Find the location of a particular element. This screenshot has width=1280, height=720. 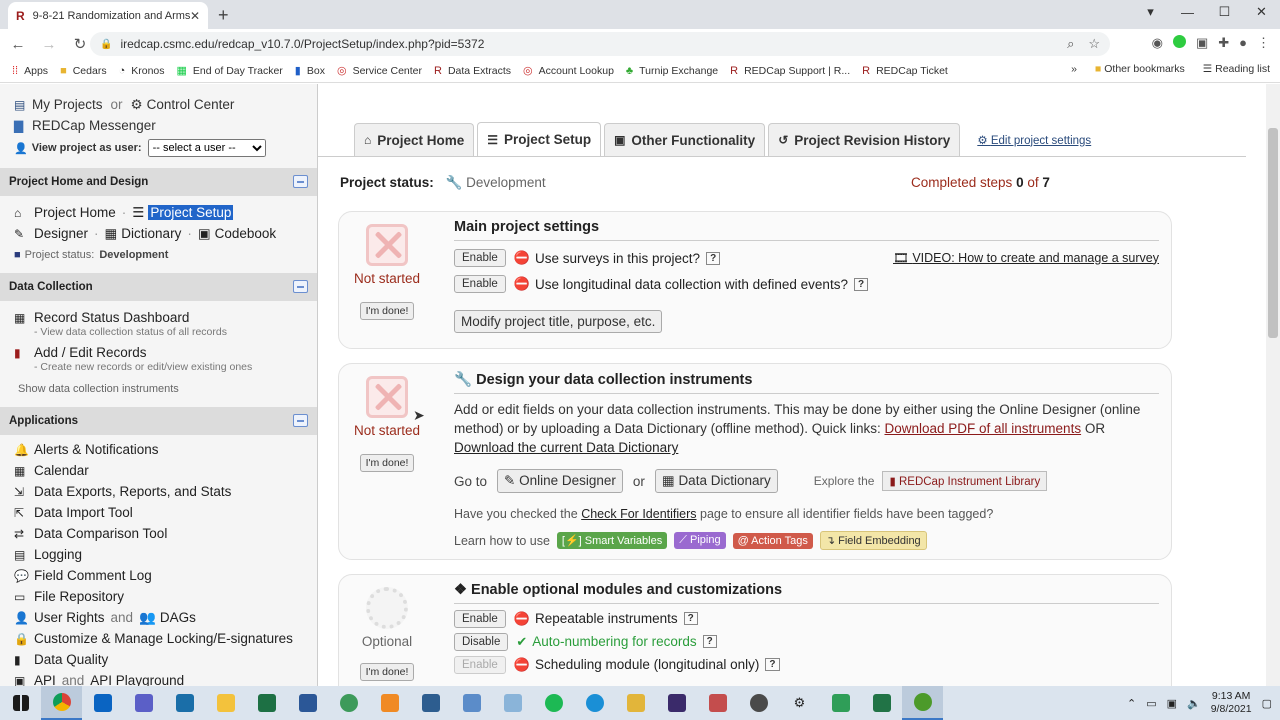

bookmark-account-lookup: ◎ Account Lookup is located at coordinates (568, 71).